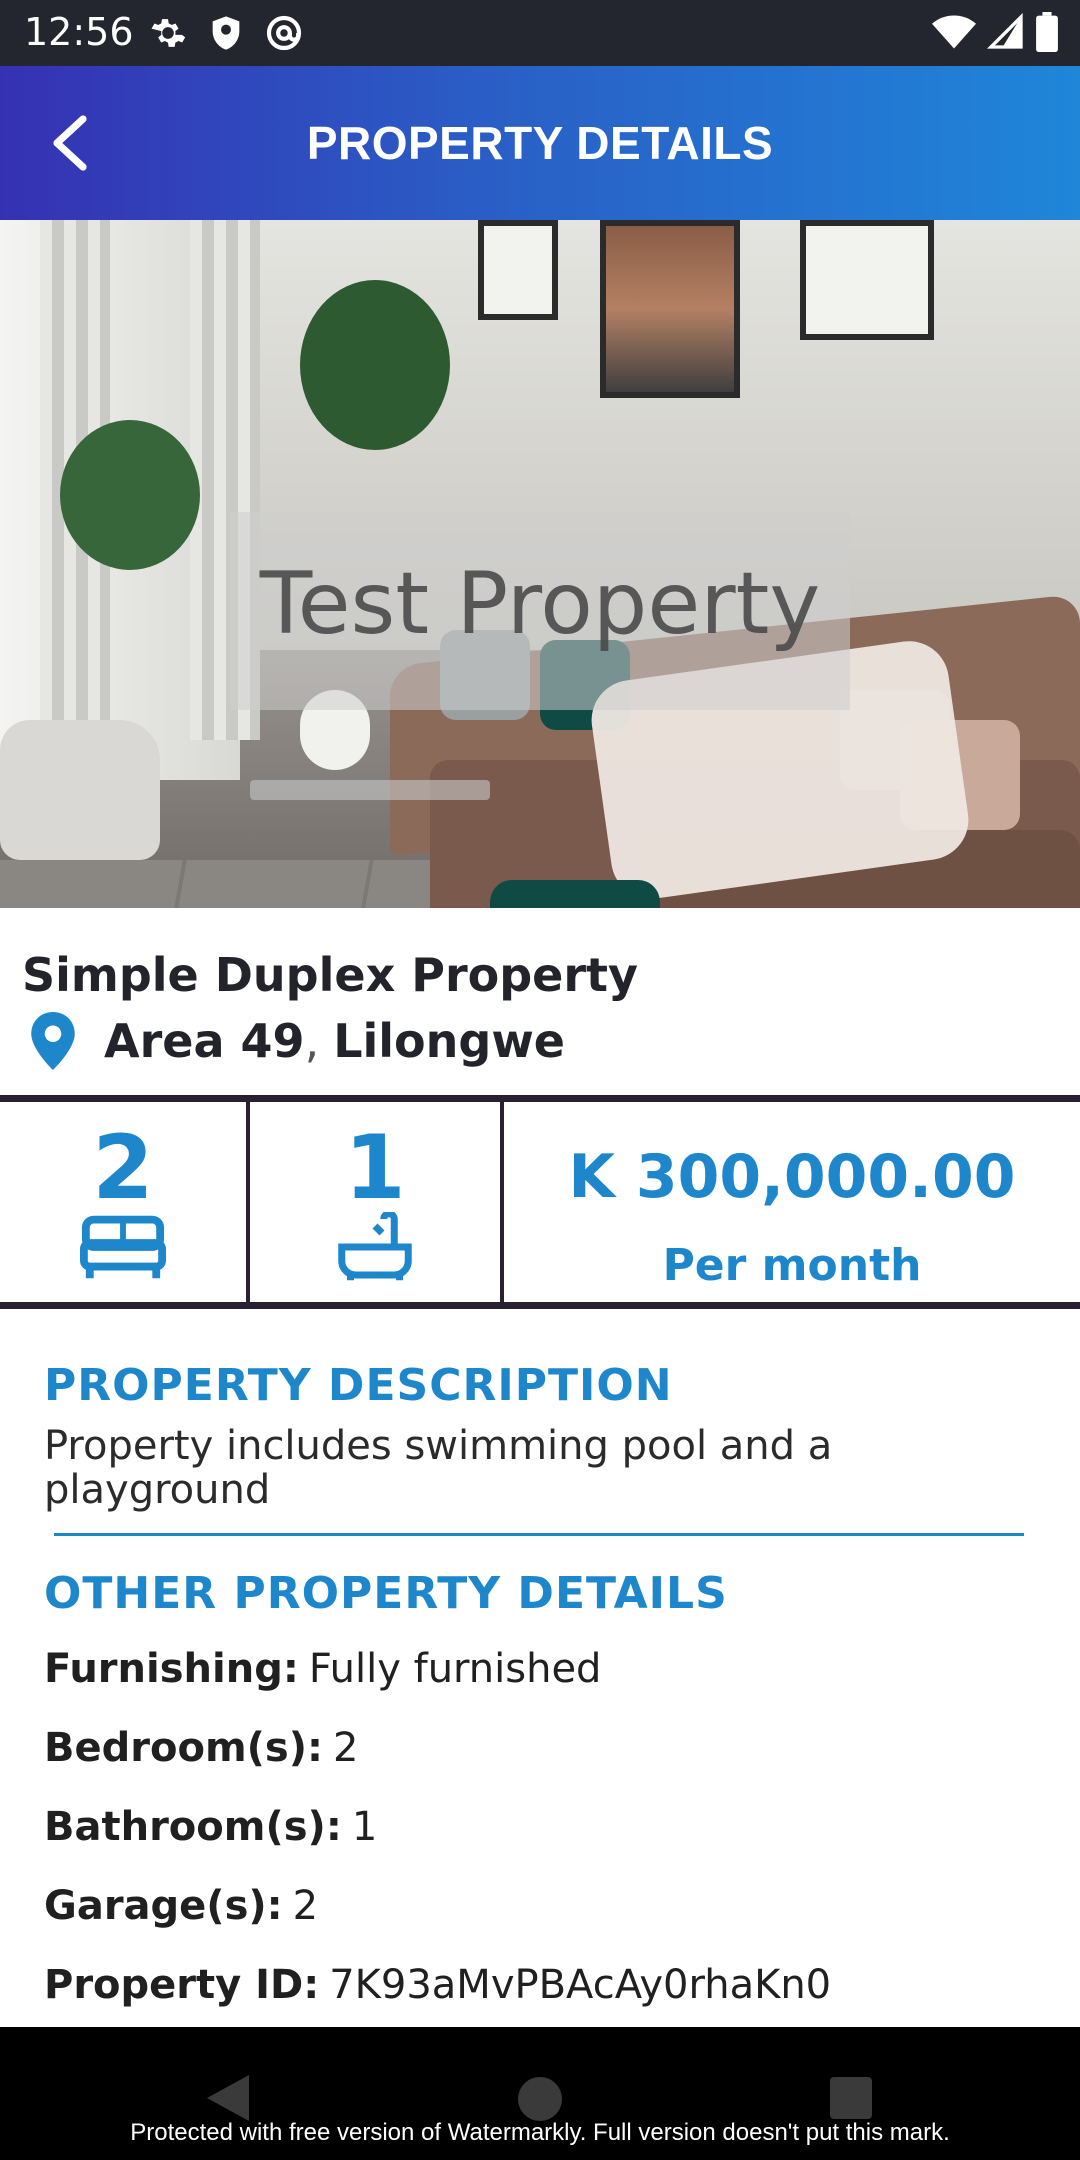 Image resolution: width=1080 pixels, height=2160 pixels. I want to click on at-sign-icon, so click(284, 33).